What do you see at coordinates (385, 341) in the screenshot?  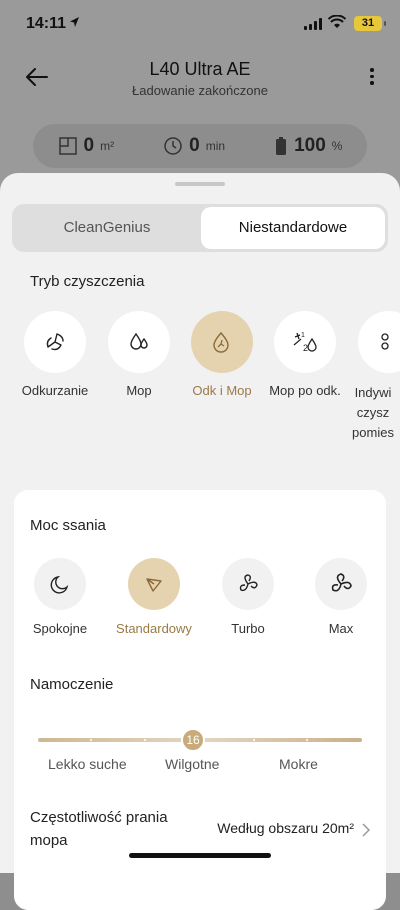 I see `room-custom-icon` at bounding box center [385, 341].